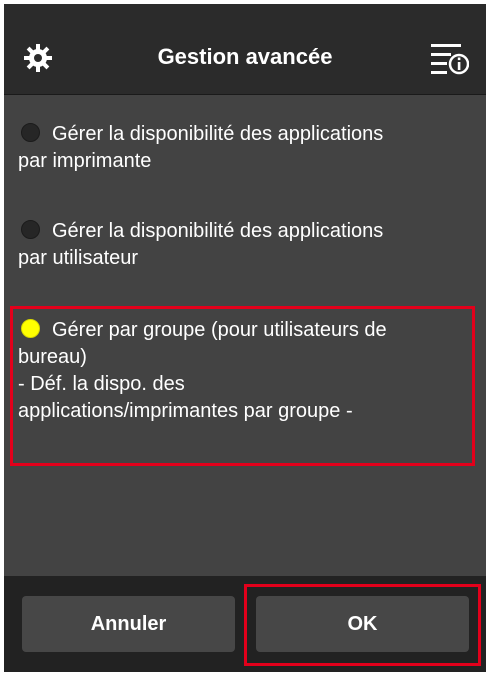 Image resolution: width=490 pixels, height=676 pixels. Describe the element at coordinates (30, 328) in the screenshot. I see `radio-button-selected` at that location.